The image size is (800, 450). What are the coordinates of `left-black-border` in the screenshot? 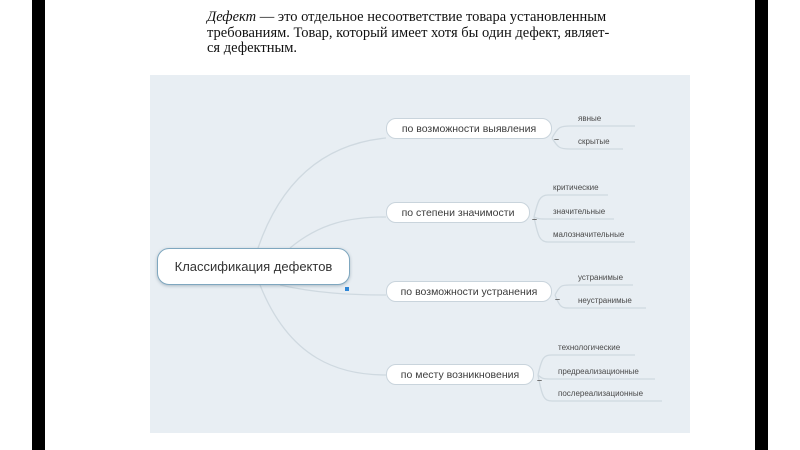 It's located at (38, 225).